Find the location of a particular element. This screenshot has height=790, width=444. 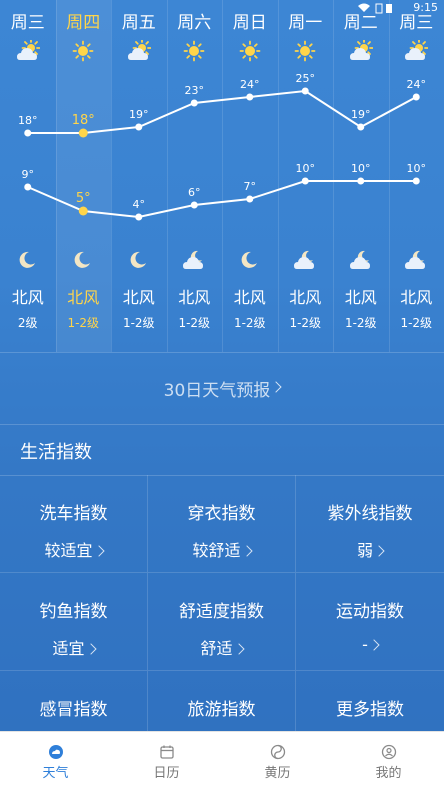

life-index-cell: 洗车指数 较适宜 is located at coordinates (74, 524).